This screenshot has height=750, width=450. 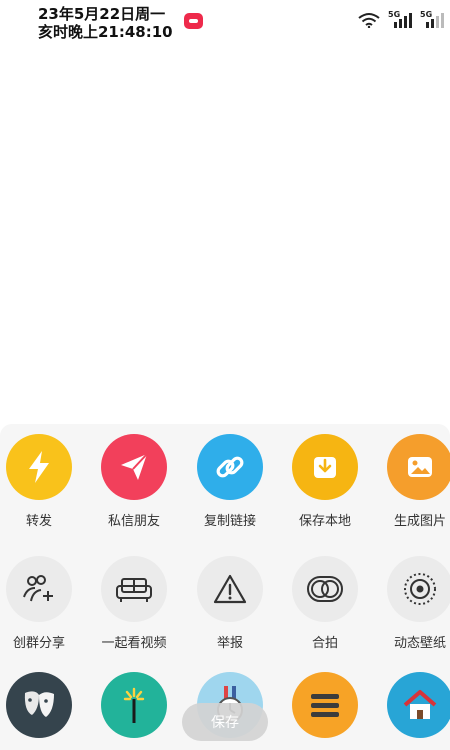 I want to click on forward-circle, so click(x=39, y=467).